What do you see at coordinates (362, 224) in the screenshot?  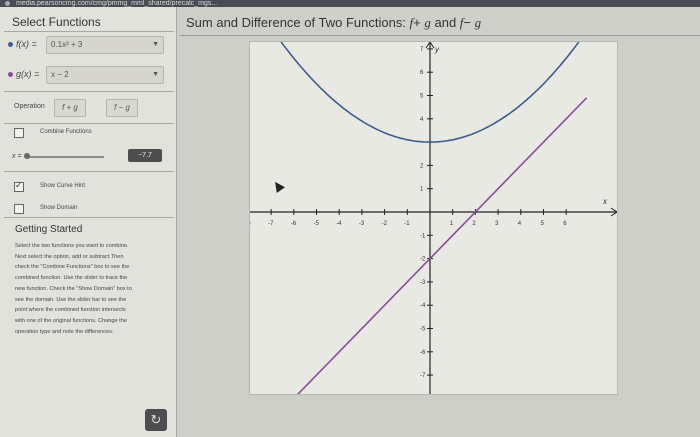 I see `x-tick-label: -3` at bounding box center [362, 224].